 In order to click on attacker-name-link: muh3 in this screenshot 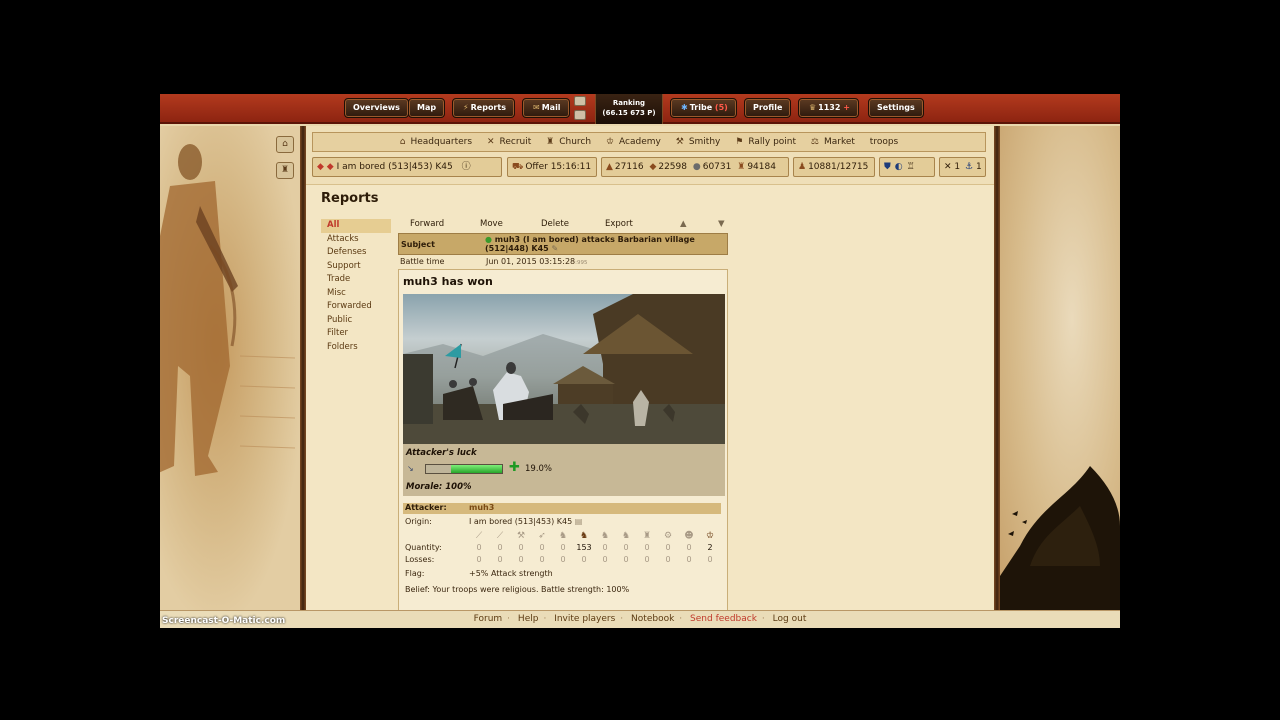, I will do `click(481, 507)`.